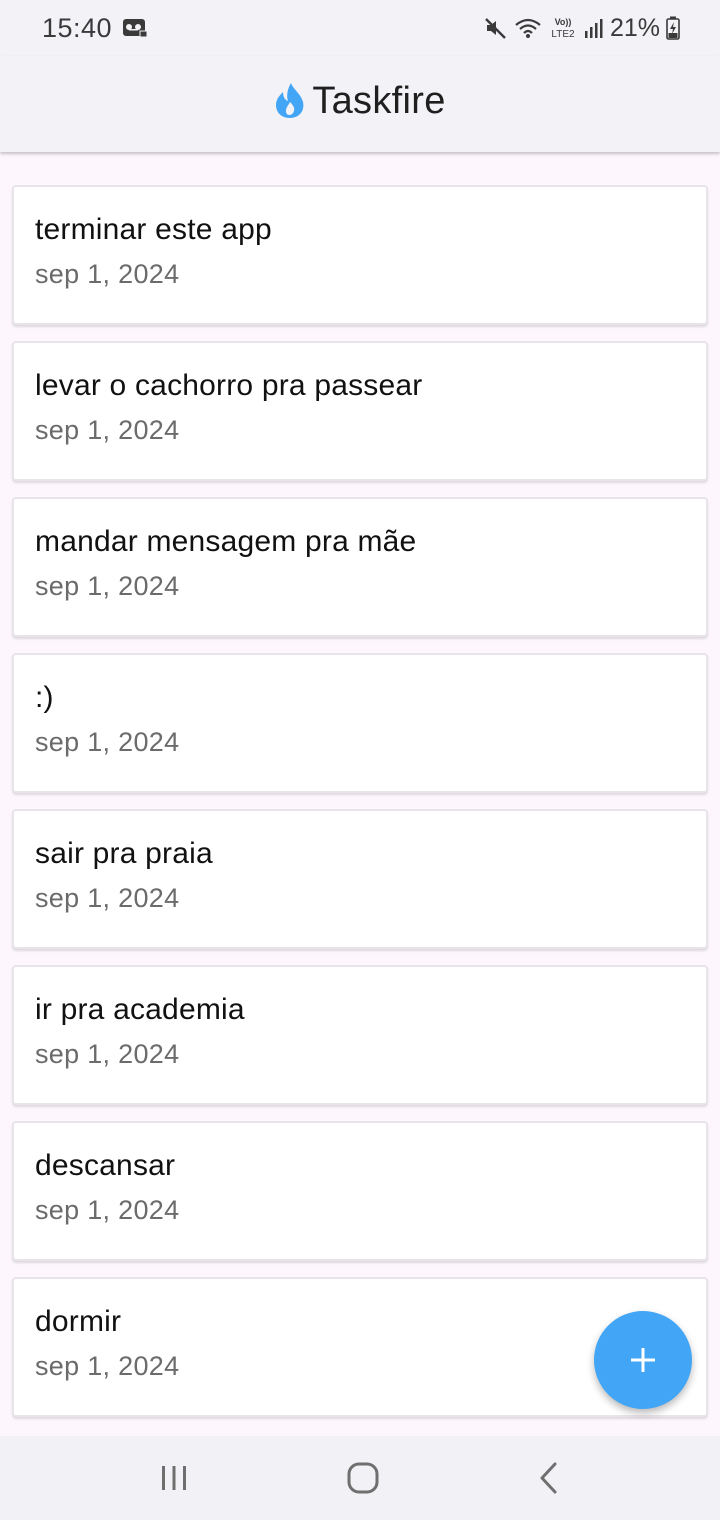 This screenshot has height=1520, width=720. Describe the element at coordinates (44, 697) in the screenshot. I see `task-title: :)` at that location.